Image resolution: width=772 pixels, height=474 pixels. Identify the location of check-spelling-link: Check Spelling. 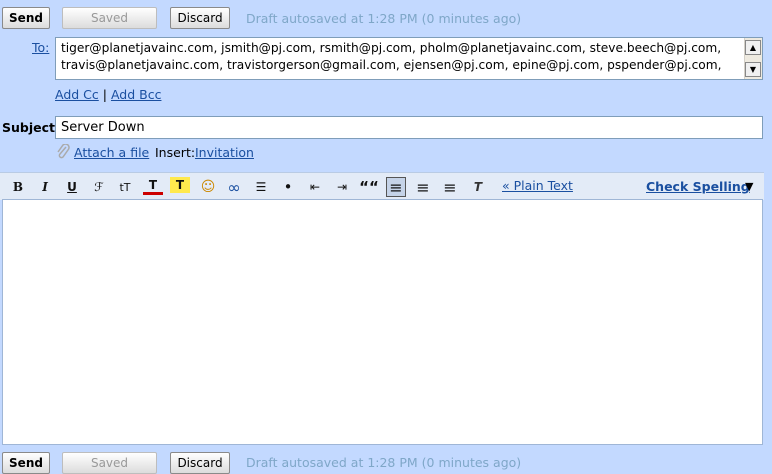
(698, 186).